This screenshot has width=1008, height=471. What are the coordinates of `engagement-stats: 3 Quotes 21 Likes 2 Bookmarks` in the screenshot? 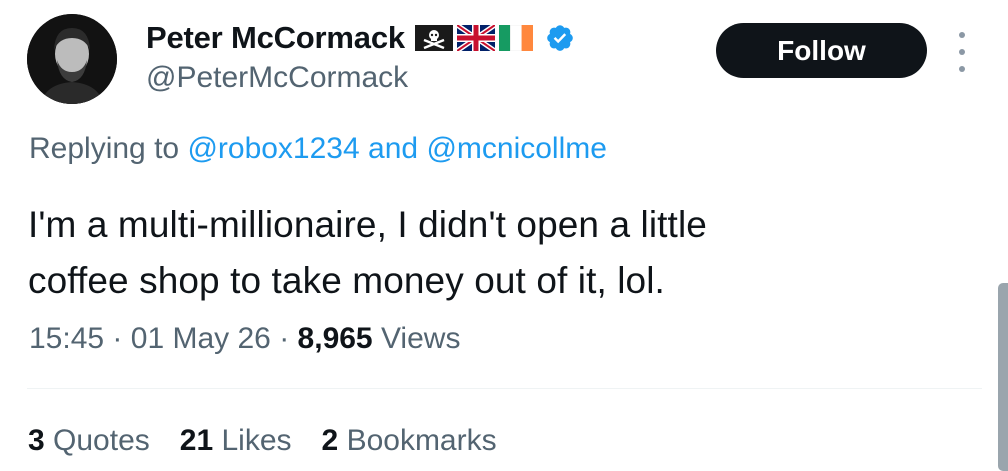 It's located at (262, 441).